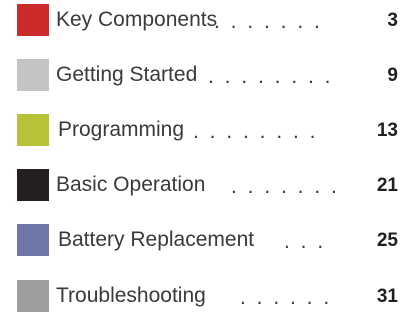 The height and width of the screenshot is (329, 408). What do you see at coordinates (387, 130) in the screenshot?
I see `toc-page-number: 13` at bounding box center [387, 130].